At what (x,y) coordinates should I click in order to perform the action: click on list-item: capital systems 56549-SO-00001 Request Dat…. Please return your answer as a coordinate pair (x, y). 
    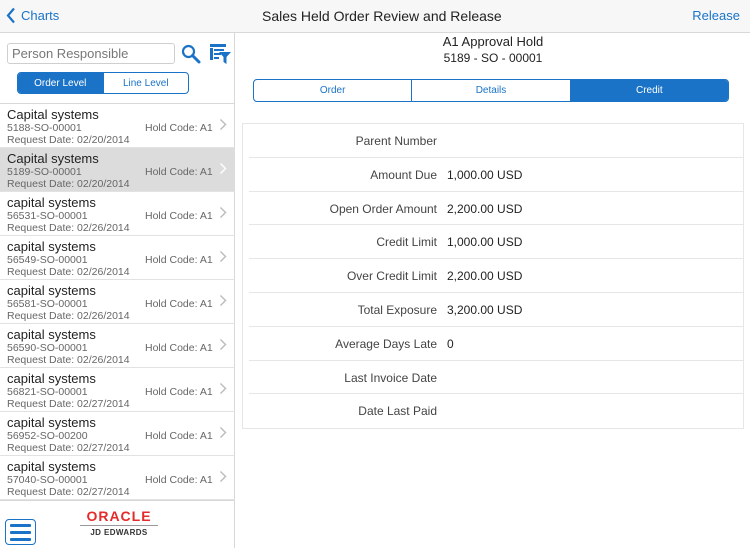
    Looking at the image, I should click on (117, 258).